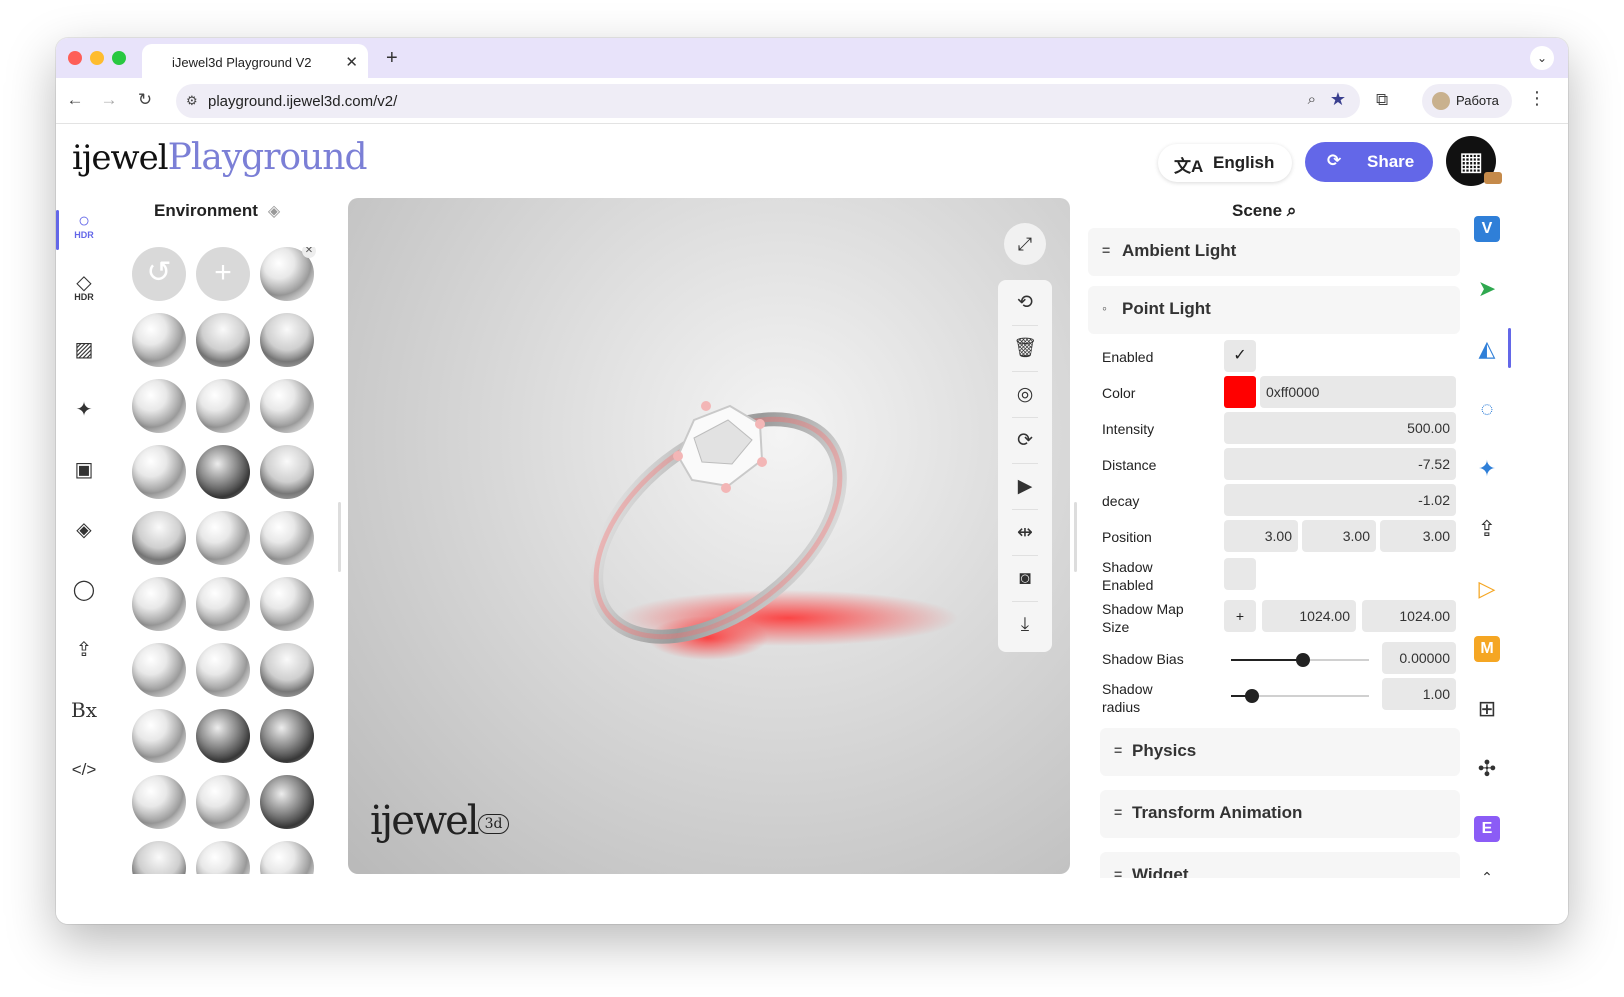 This screenshot has height=997, width=1624. I want to click on url-text: playground.ijewel3d.com/v2/, so click(302, 101).